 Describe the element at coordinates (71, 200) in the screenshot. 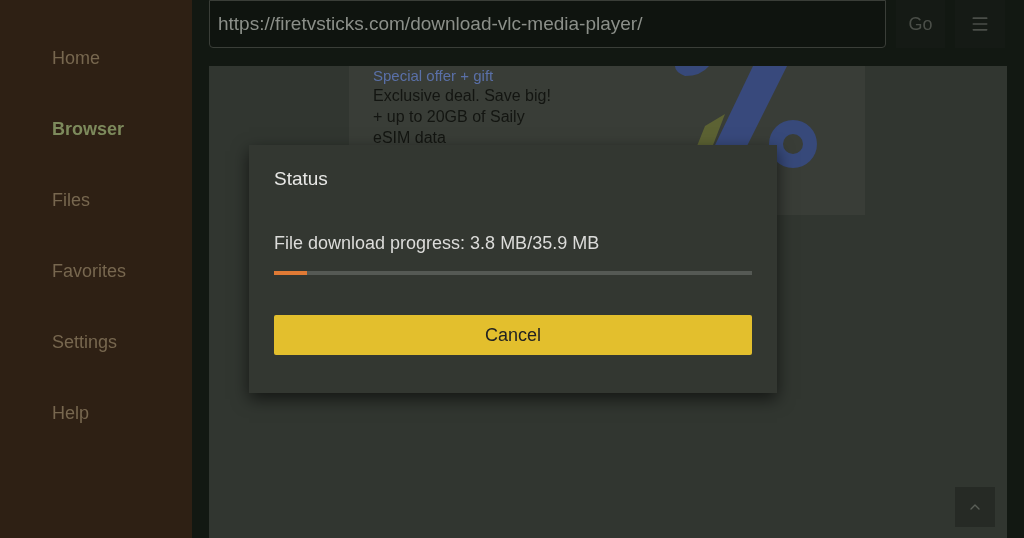

I see `sidebar-item: Files` at that location.